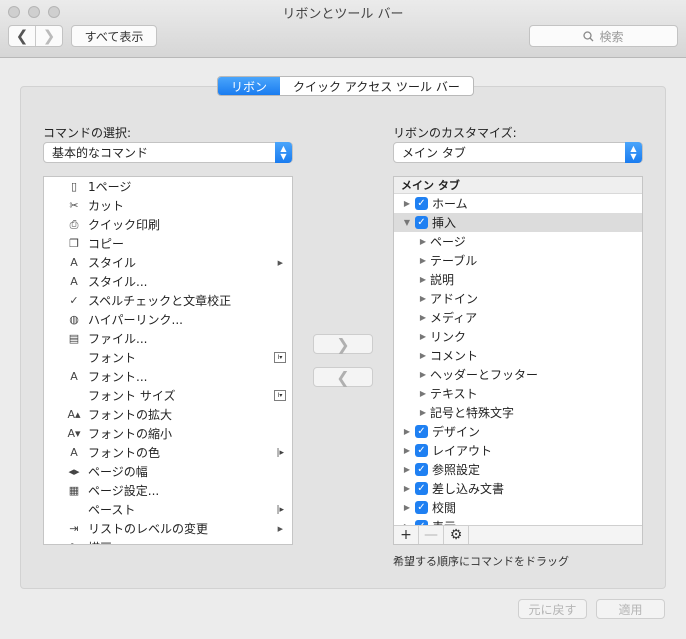  What do you see at coordinates (74, 452) in the screenshot?
I see `font-color-icon: A` at bounding box center [74, 452].